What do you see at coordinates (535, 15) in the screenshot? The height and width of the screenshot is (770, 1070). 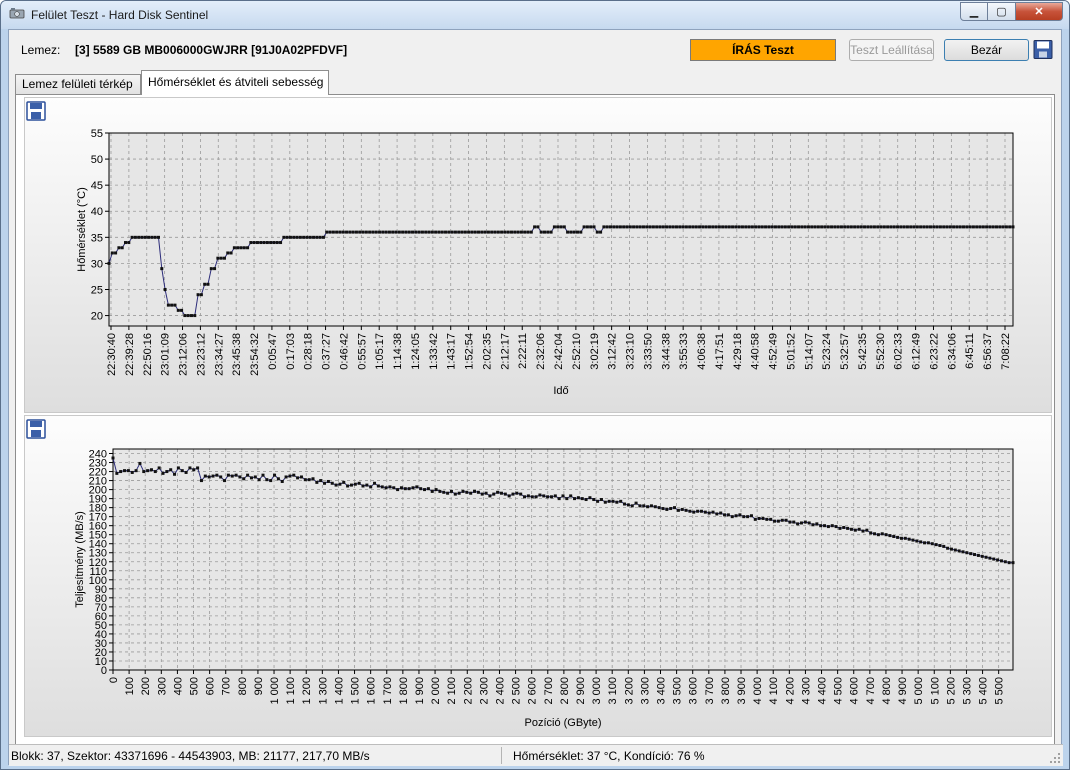 I see `title-bar: Felület Teszt - Hard Disk Sentinel ▁ ▢ ✕` at bounding box center [535, 15].